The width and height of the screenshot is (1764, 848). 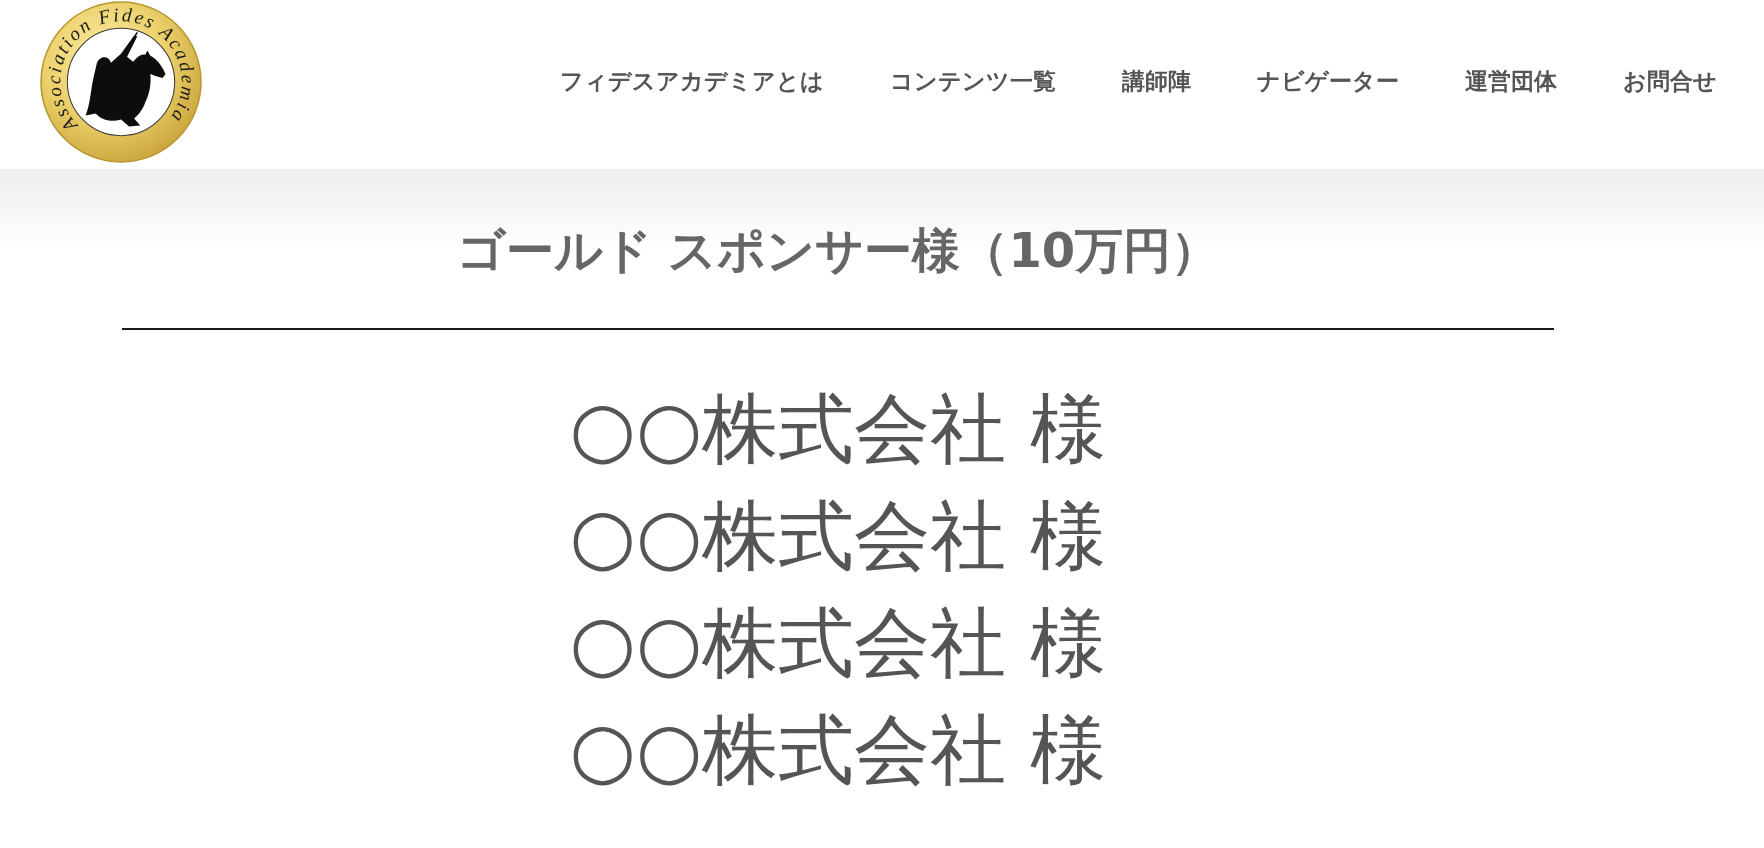 I want to click on nav-link: ナビゲーター, so click(x=1328, y=81).